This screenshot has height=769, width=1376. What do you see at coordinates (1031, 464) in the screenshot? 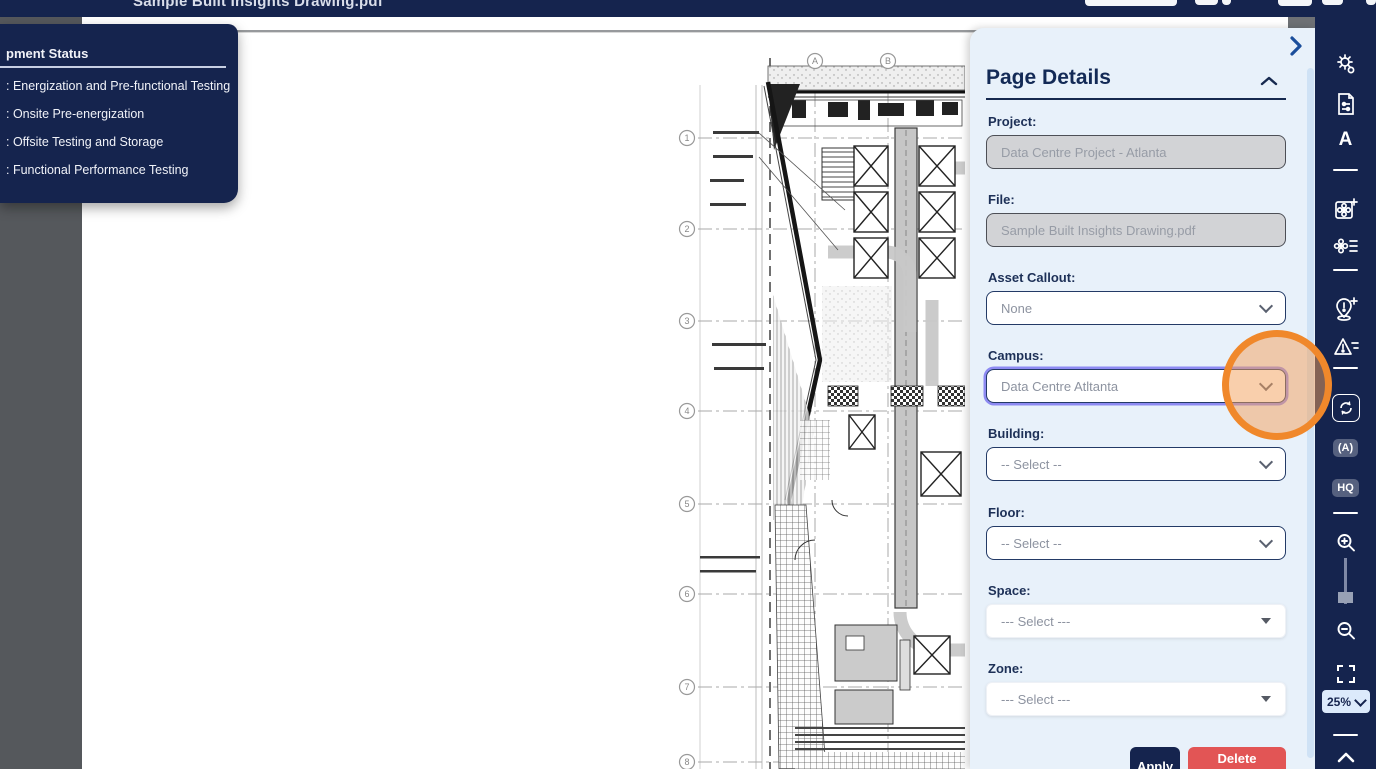
I see `building-value: -- Select --` at bounding box center [1031, 464].